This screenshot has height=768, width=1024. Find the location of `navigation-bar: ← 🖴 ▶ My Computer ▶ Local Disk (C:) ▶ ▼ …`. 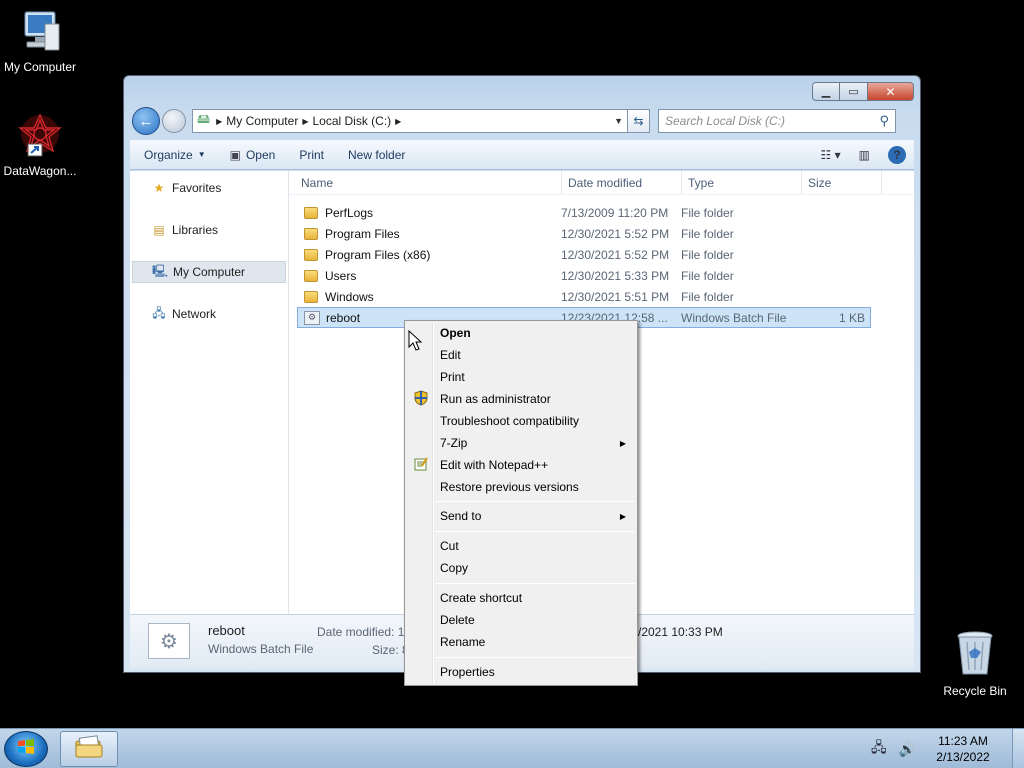

navigation-bar: ← 🖴 ▶ My Computer ▶ Local Disk (C:) ▶ ▼ … is located at coordinates (522, 121).